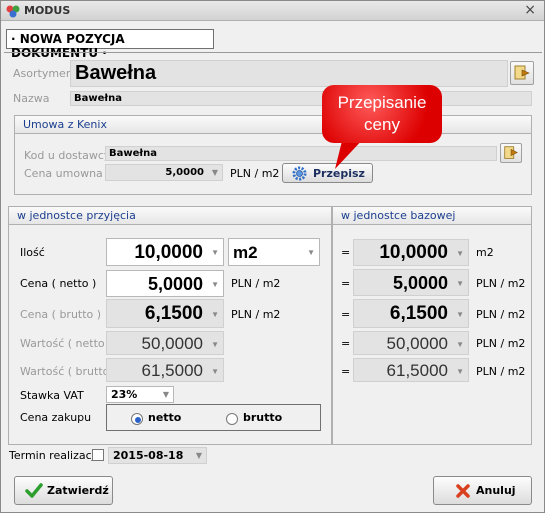  I want to click on zatwierdz-button: Zatwierdź, so click(63, 490).